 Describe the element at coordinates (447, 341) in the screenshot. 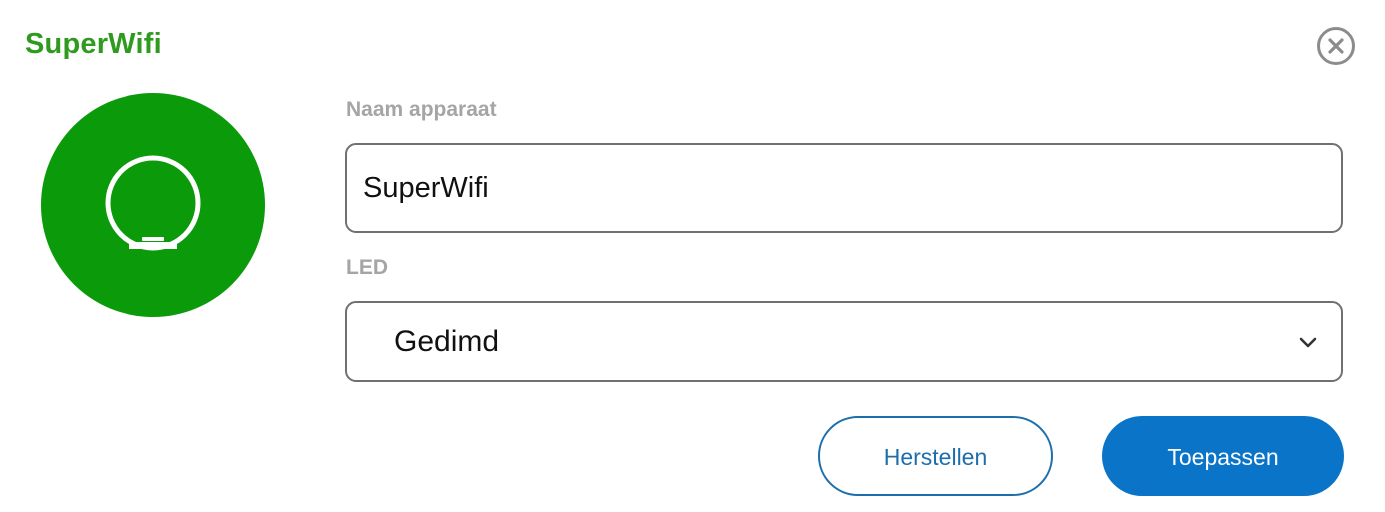

I see `led-selected-value: Gedimd` at that location.